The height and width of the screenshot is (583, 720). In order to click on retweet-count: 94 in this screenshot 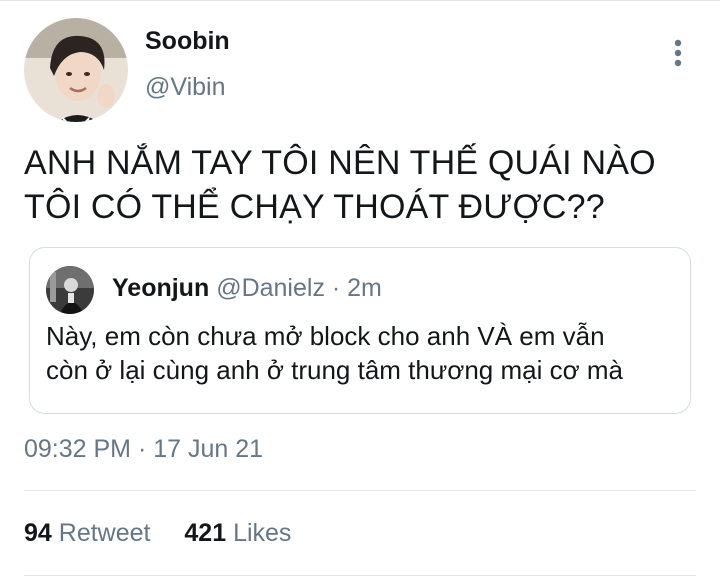, I will do `click(38, 533)`.